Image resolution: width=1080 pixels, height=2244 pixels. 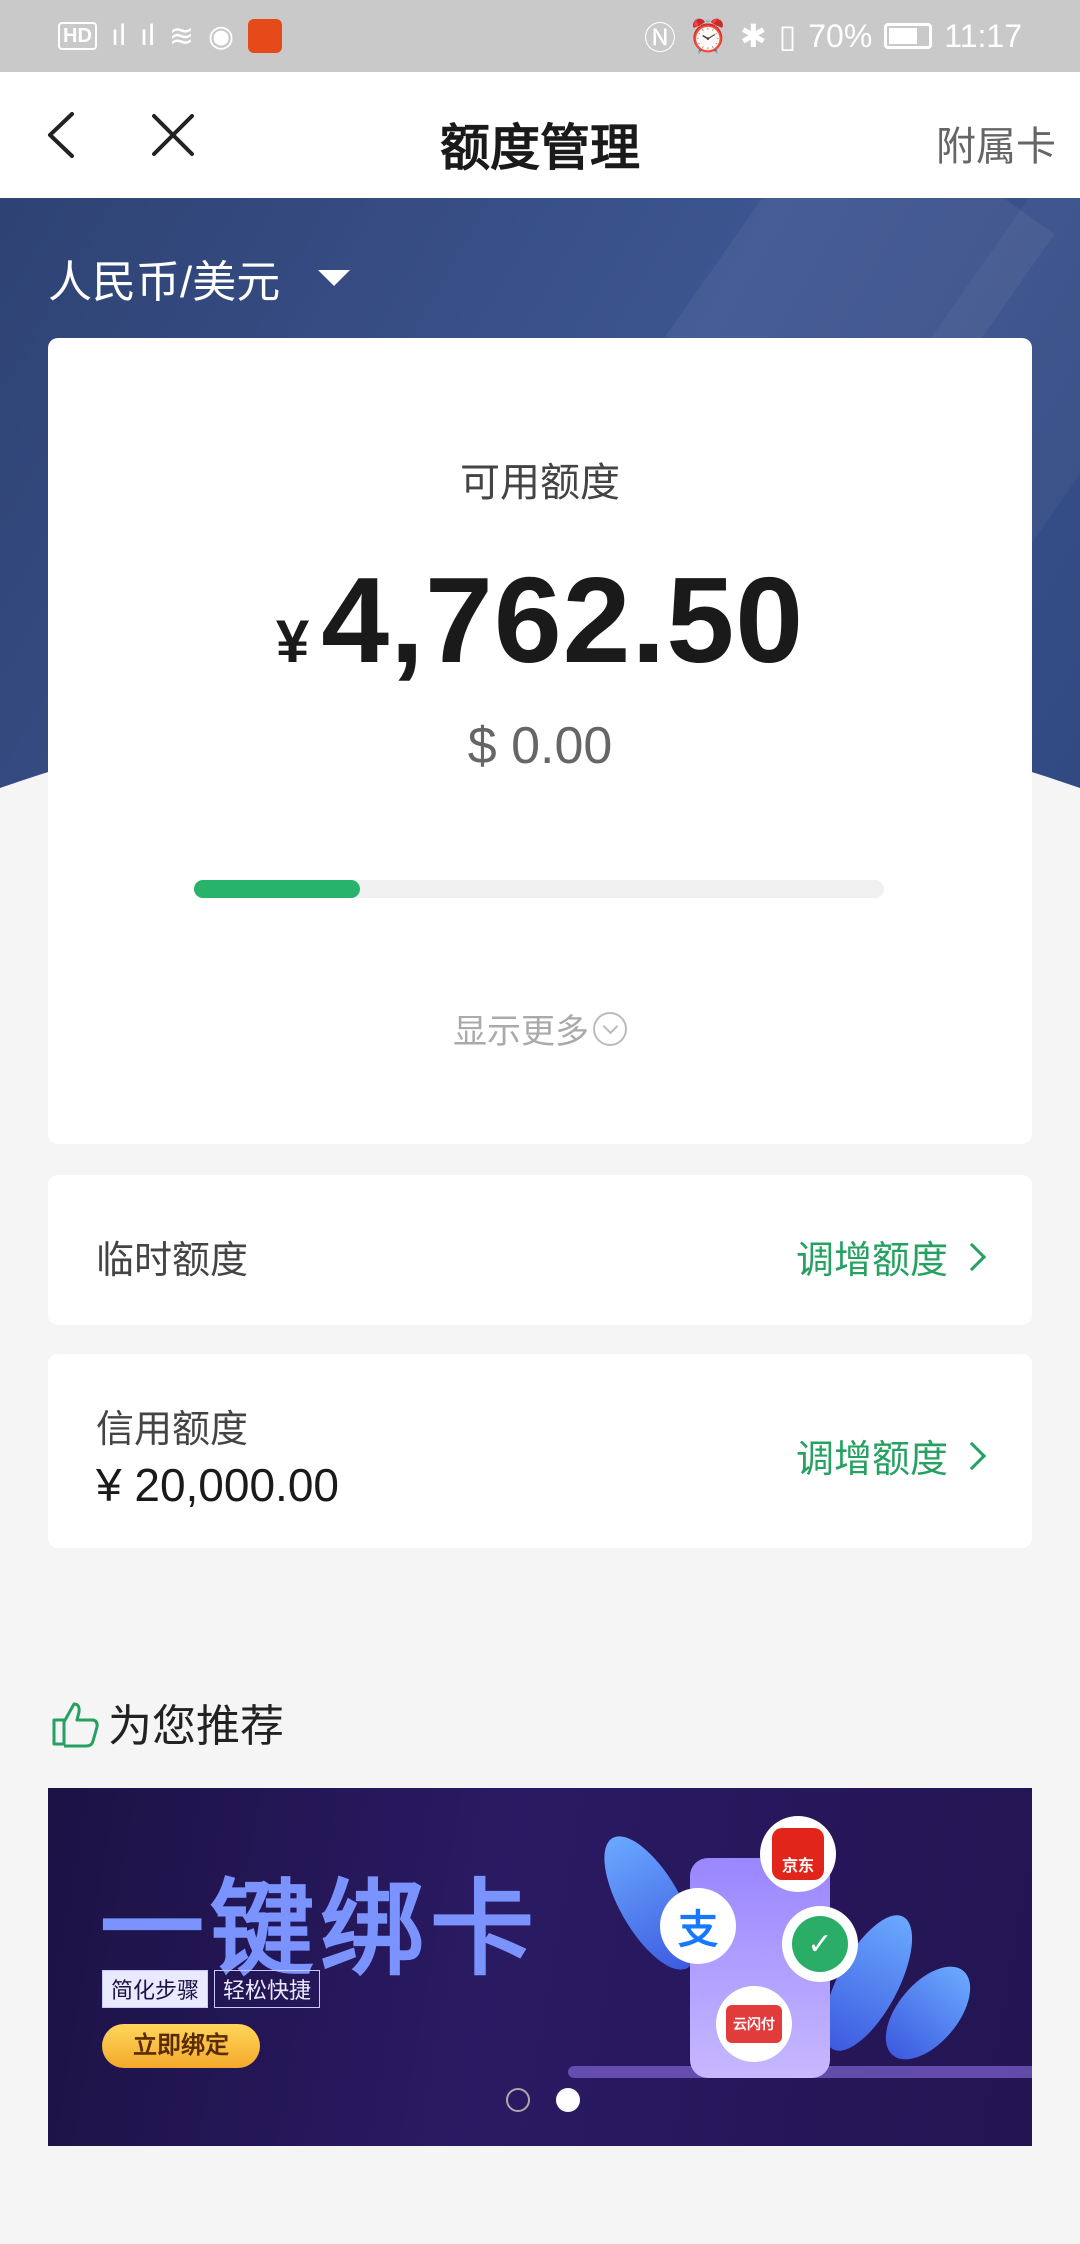 I want to click on credit-limit-label: 信用额度, so click(x=172, y=1430).